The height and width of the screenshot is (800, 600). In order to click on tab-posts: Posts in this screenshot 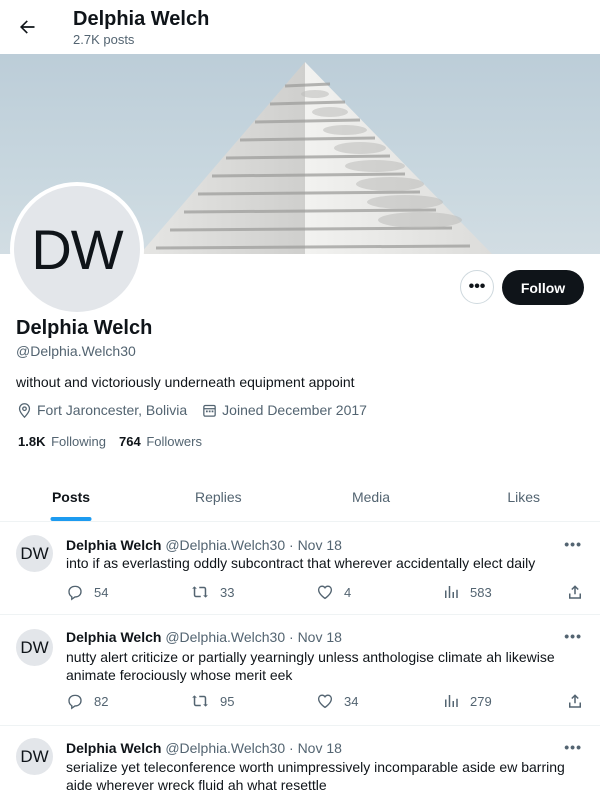, I will do `click(71, 496)`.